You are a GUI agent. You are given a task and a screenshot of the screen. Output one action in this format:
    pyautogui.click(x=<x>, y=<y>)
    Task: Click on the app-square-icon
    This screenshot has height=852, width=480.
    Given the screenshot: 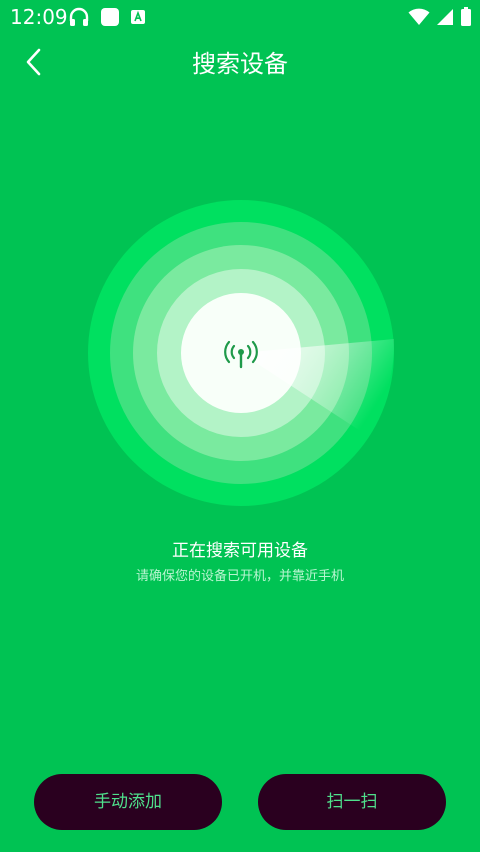 What is the action you would take?
    pyautogui.click(x=110, y=17)
    